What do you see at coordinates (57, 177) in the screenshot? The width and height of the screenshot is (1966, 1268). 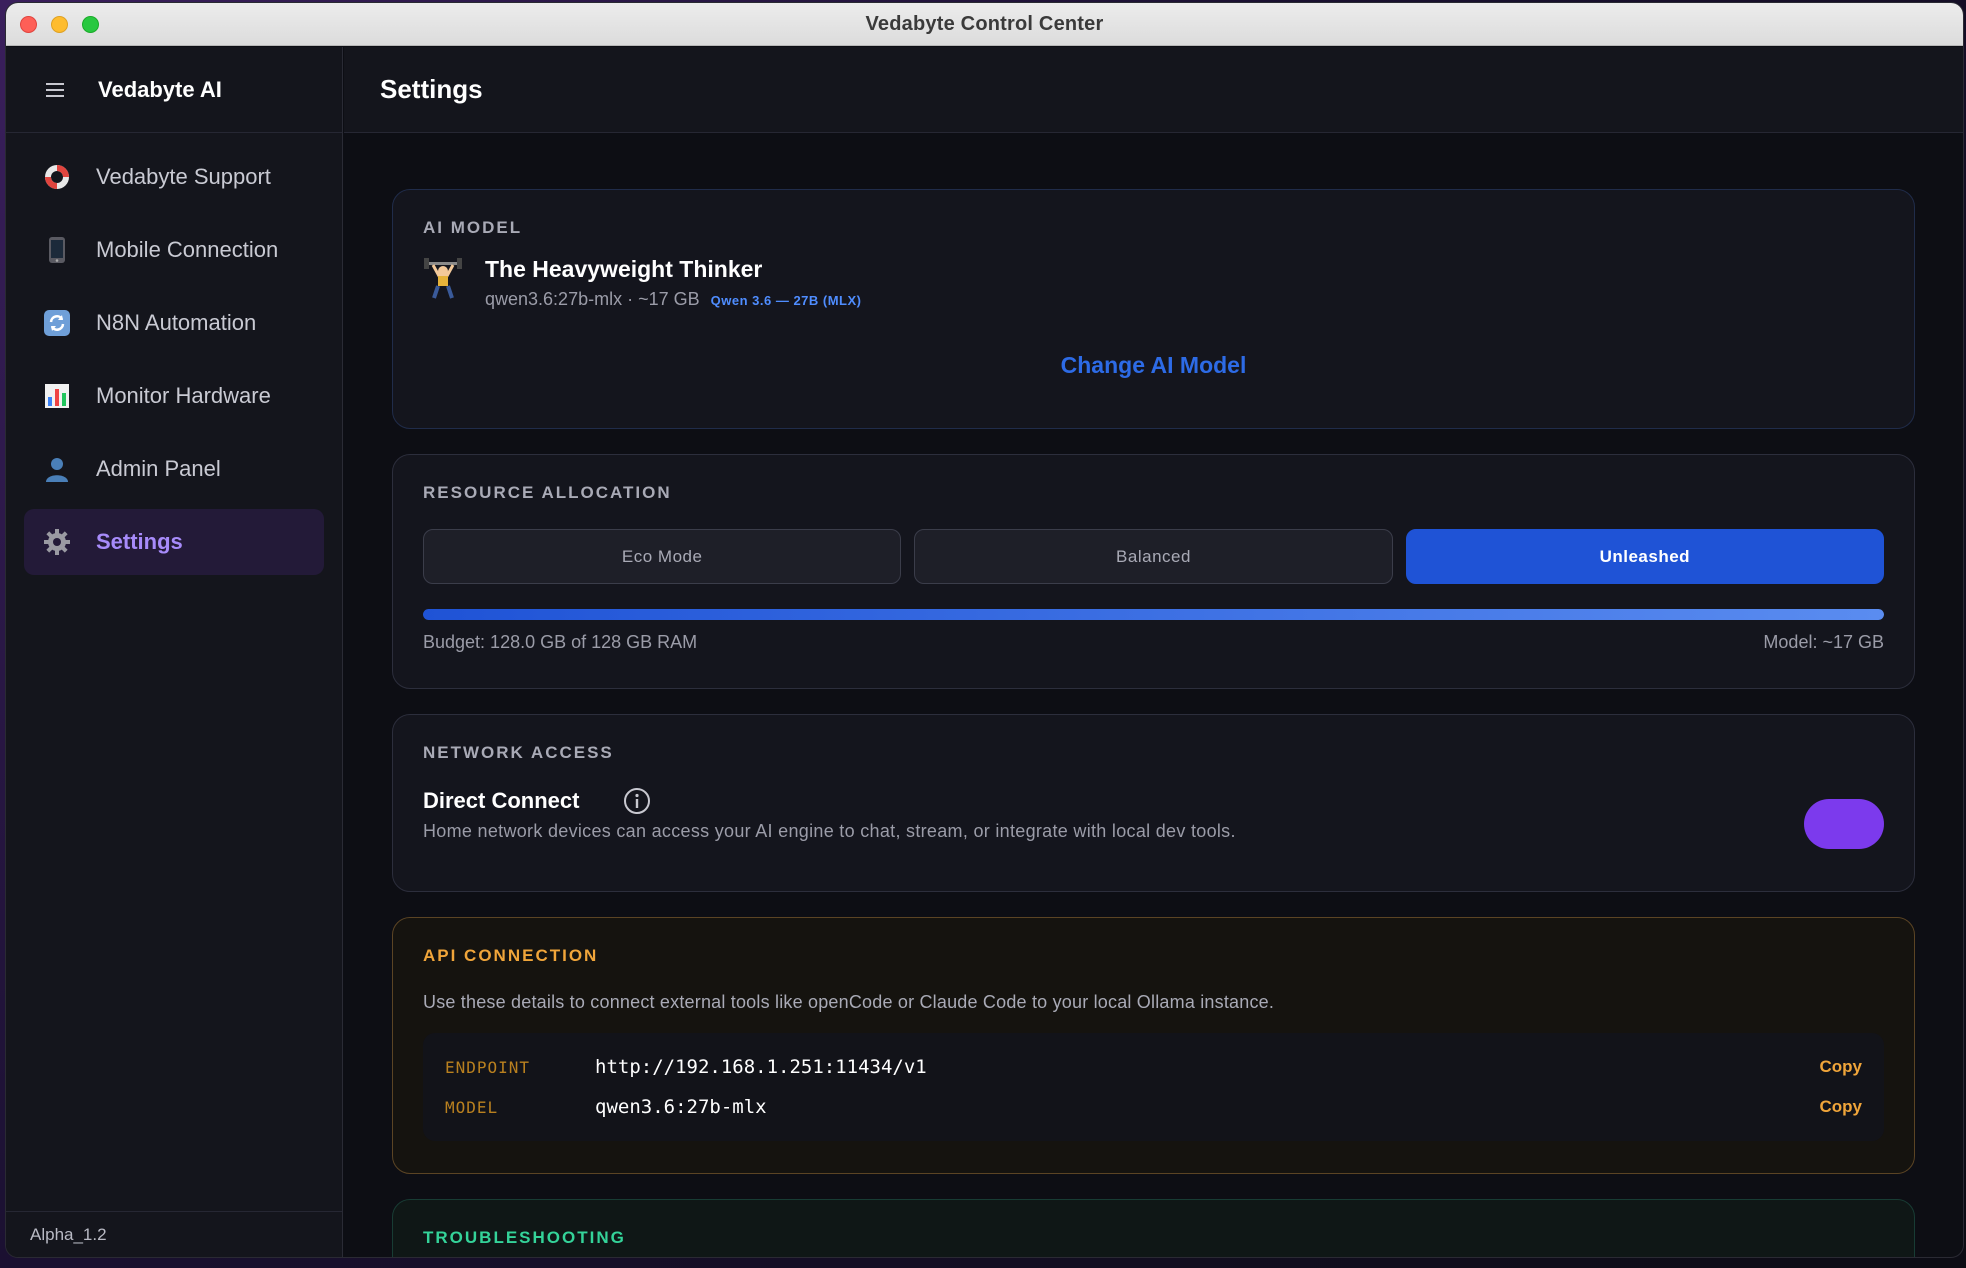 I see `lifebuoy-icon` at bounding box center [57, 177].